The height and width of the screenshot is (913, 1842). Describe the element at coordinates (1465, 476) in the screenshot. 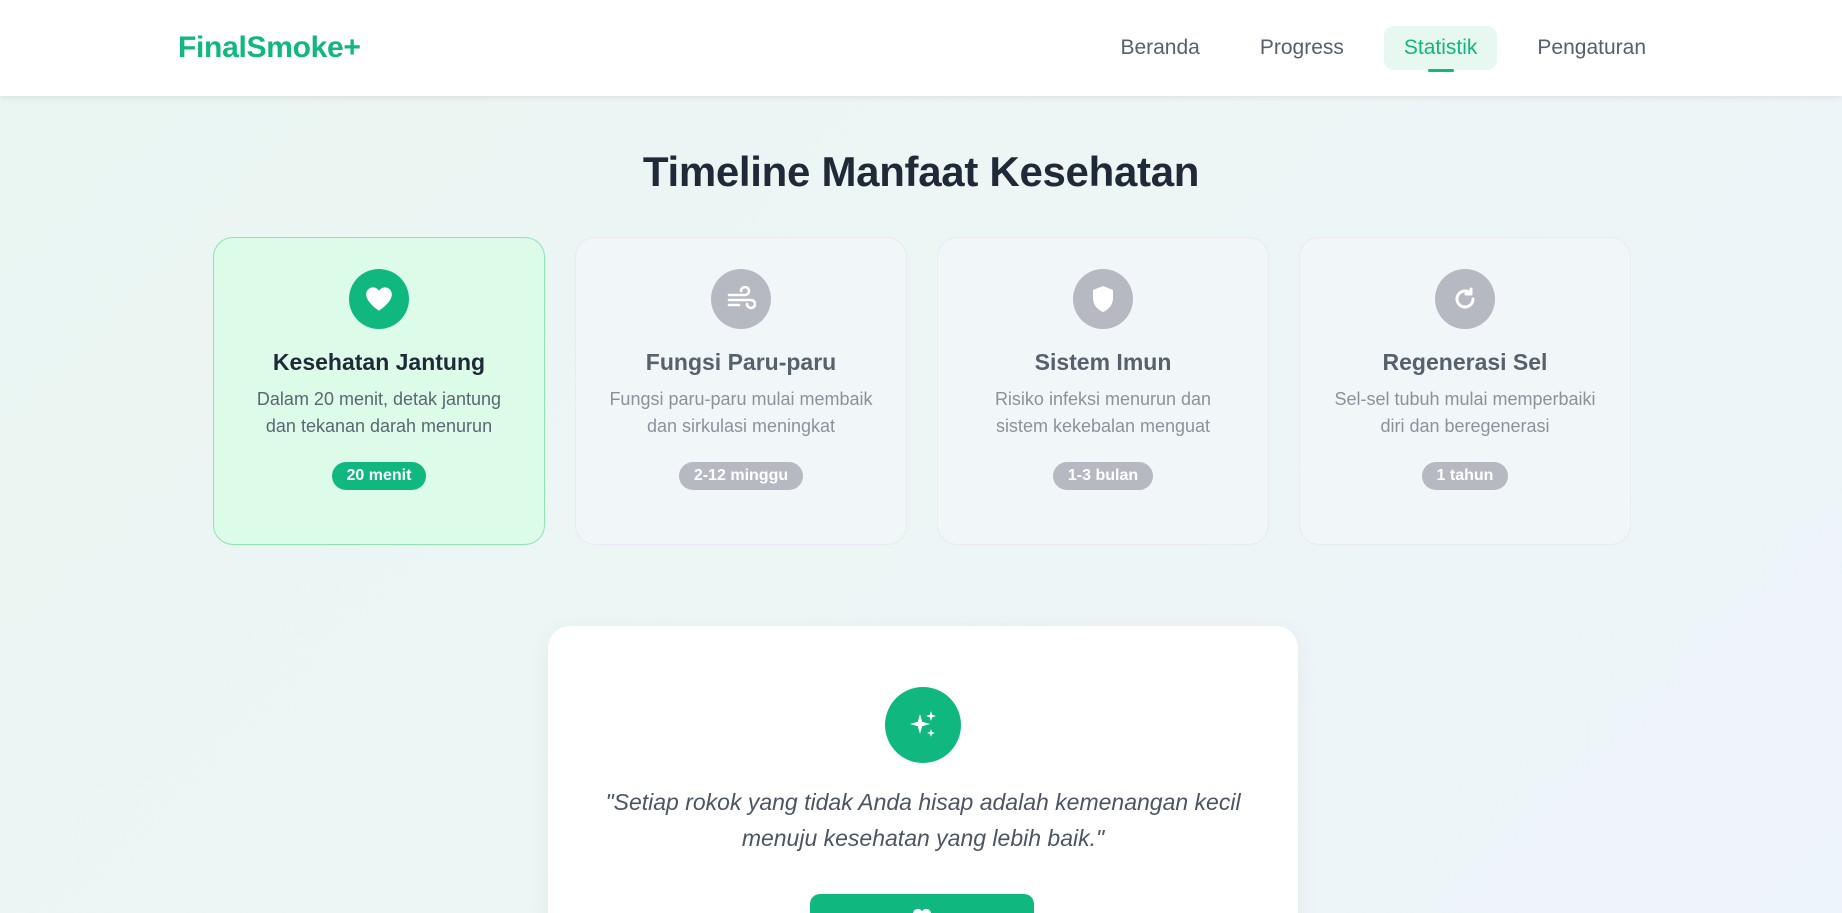

I see `time-badge: 1 tahun` at that location.